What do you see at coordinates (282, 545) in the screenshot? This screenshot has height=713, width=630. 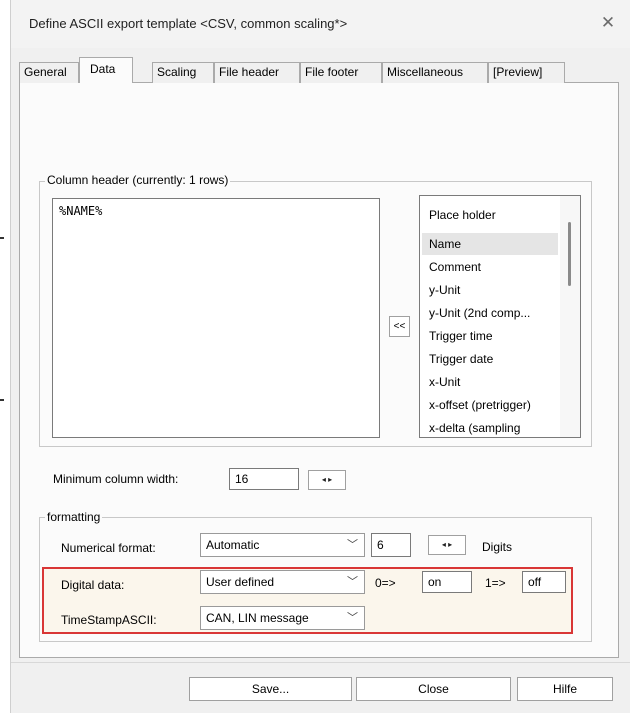 I see `numerical-format-select: Automatic ﹀` at bounding box center [282, 545].